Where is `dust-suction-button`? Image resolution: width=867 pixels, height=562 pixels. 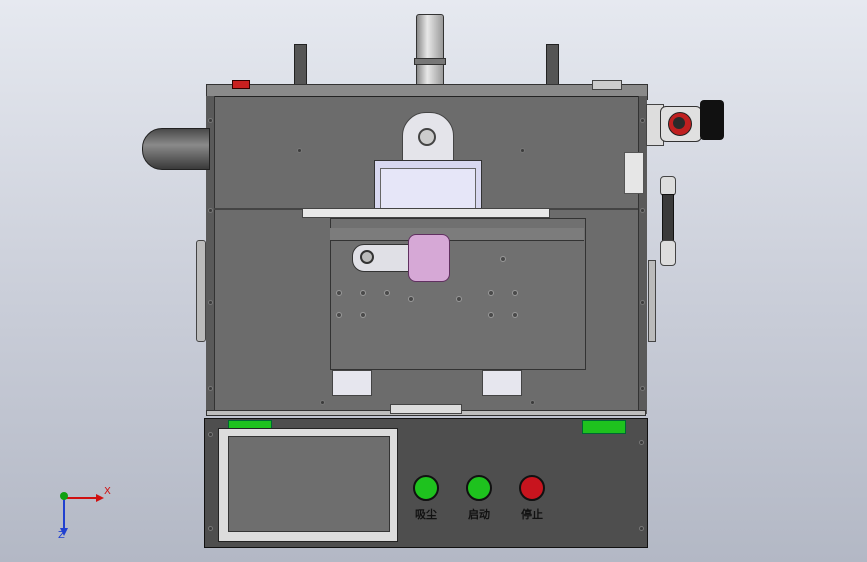 dust-suction-button is located at coordinates (426, 488).